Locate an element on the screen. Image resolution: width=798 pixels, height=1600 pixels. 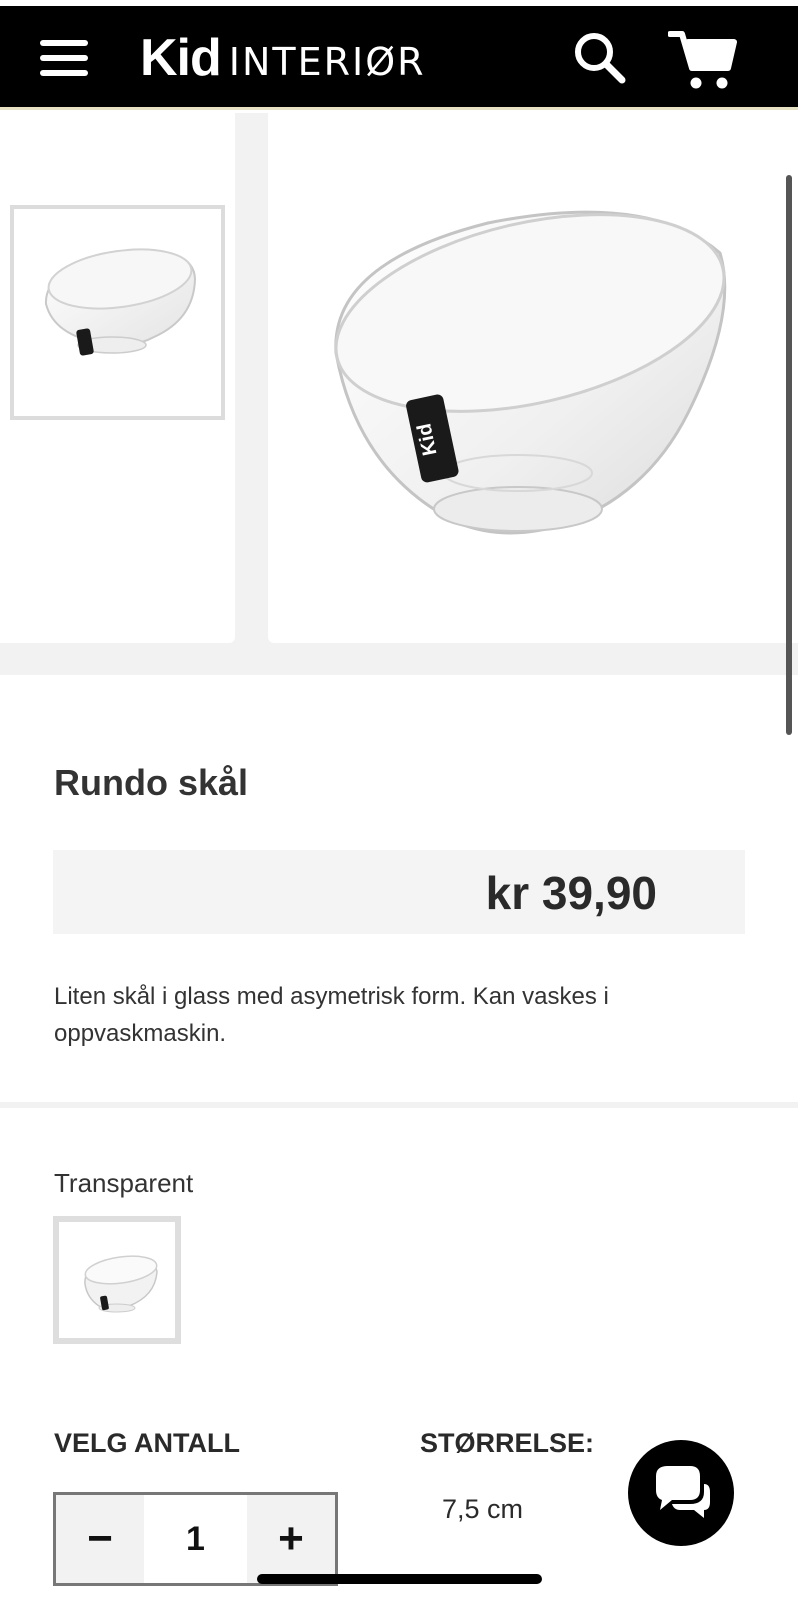
quantity-label: VELG ANTALL is located at coordinates (147, 1443).